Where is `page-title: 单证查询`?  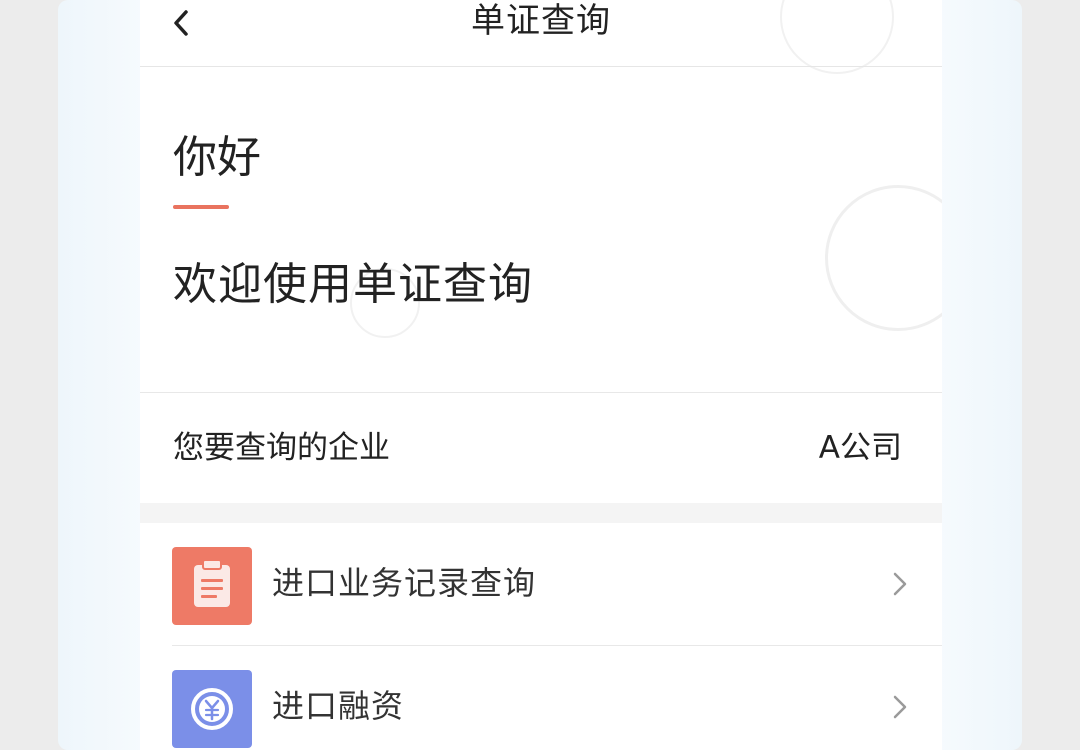
page-title: 单证查询 is located at coordinates (541, 21).